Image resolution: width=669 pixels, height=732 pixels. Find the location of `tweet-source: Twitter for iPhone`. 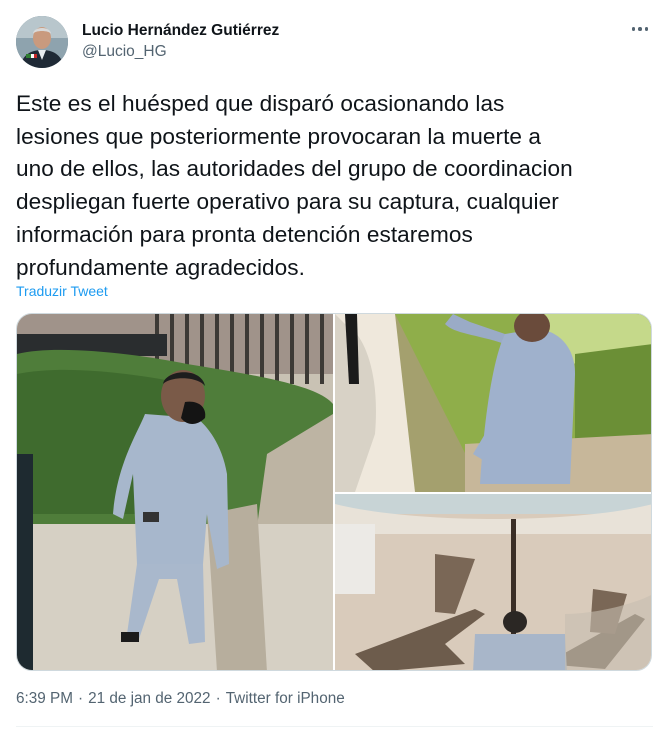

tweet-source: Twitter for iPhone is located at coordinates (285, 698).